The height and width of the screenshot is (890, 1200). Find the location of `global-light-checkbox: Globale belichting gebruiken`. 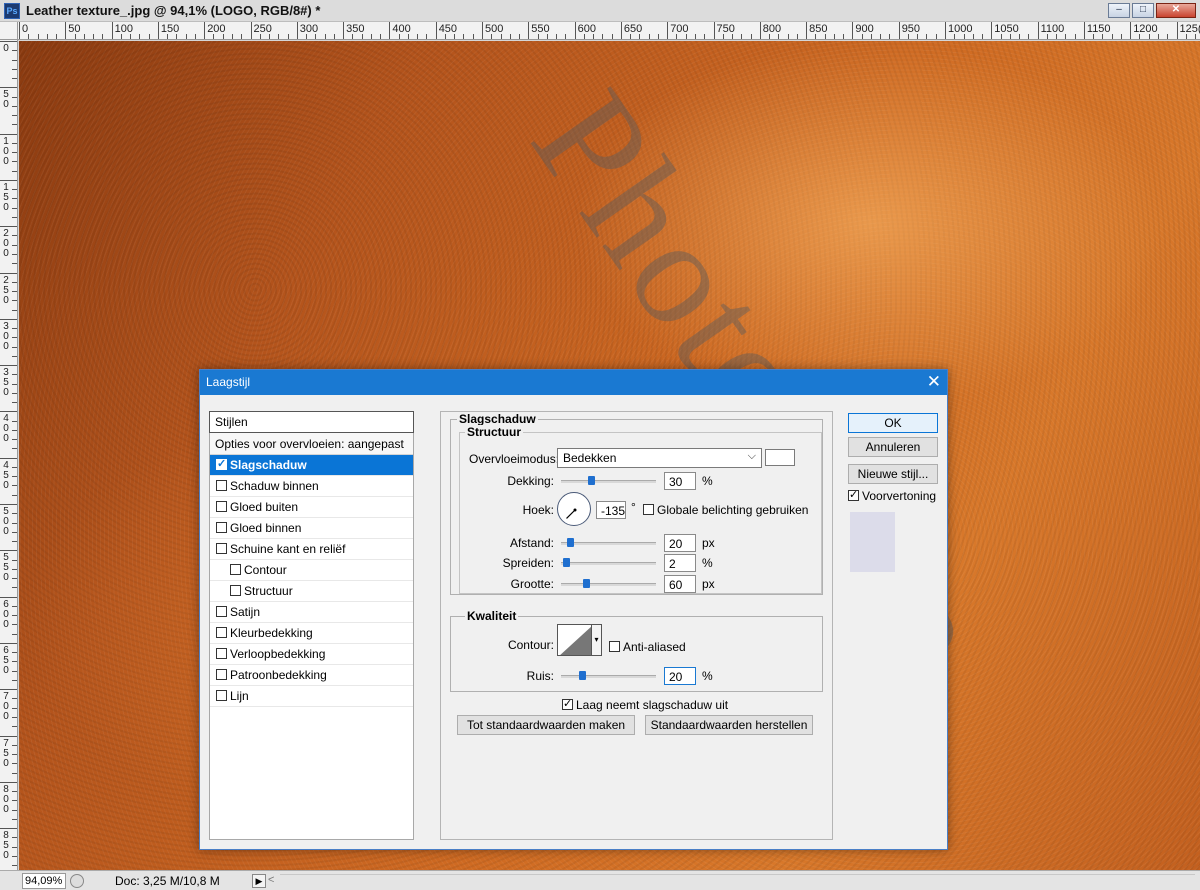

global-light-checkbox: Globale belichting gebruiken is located at coordinates (725, 510).